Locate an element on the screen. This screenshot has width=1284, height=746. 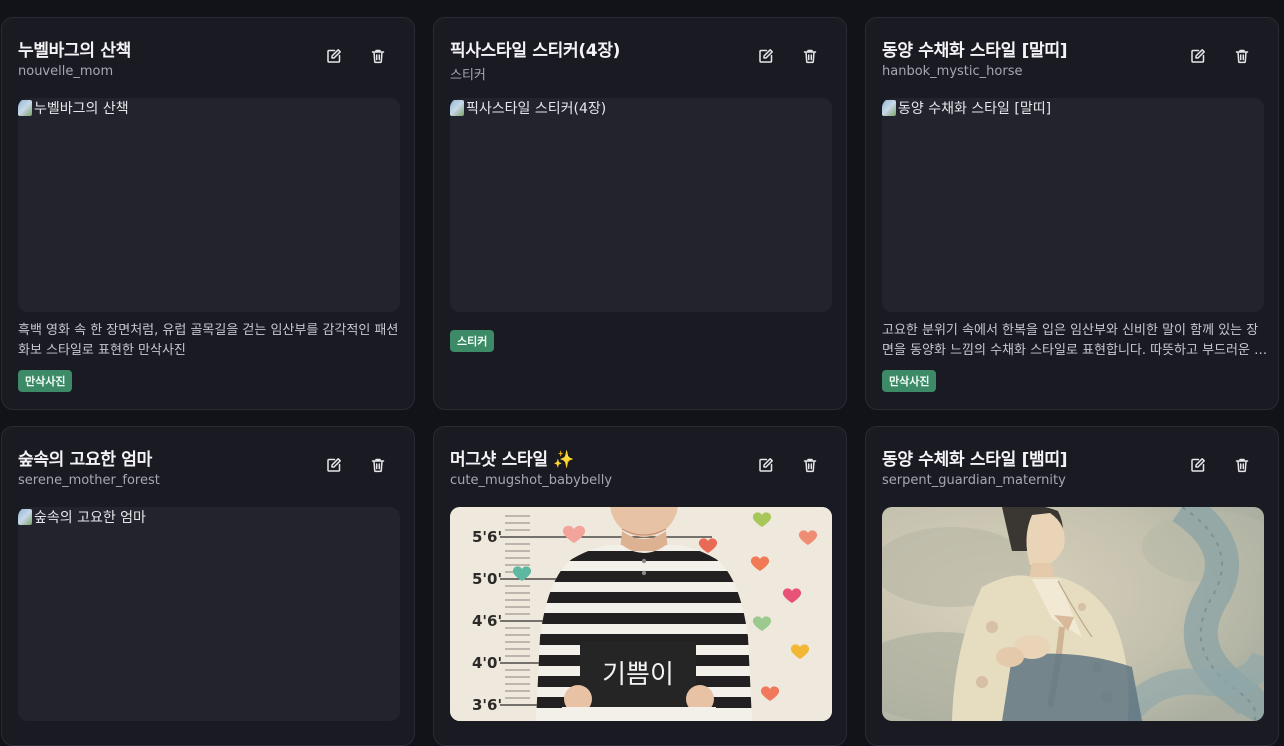
card-title: 픽사스타일 스티커(4장) is located at coordinates (535, 51).